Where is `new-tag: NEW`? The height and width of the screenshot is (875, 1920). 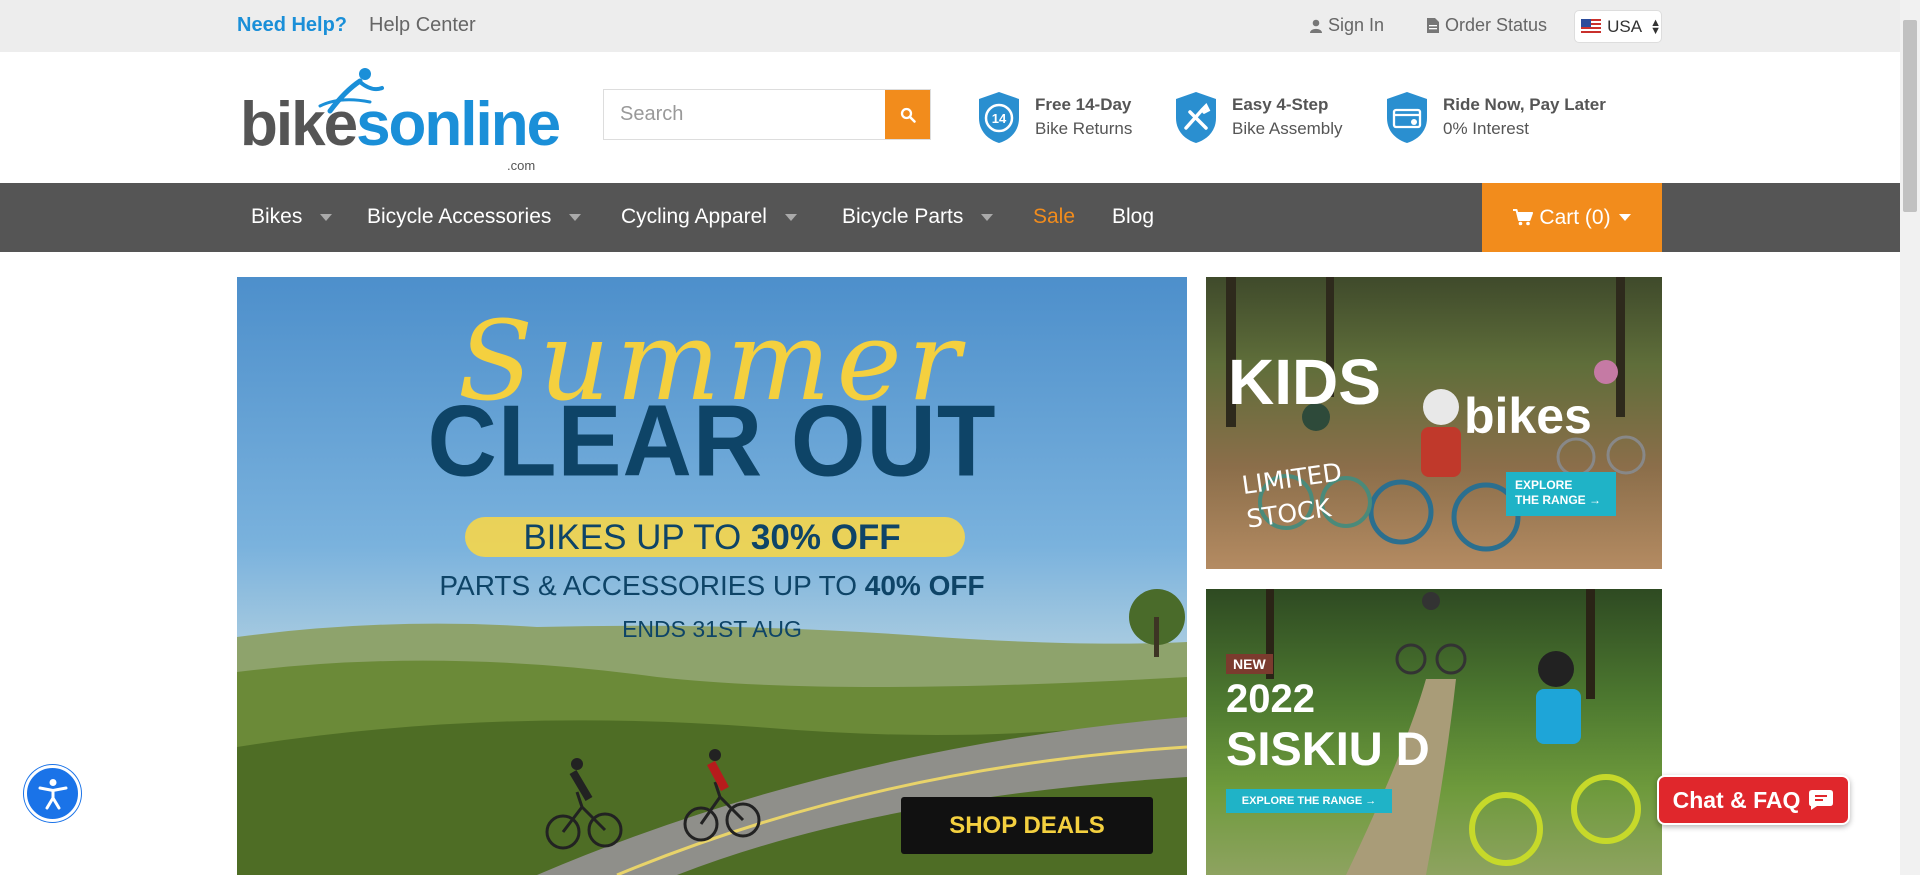 new-tag: NEW is located at coordinates (1249, 664).